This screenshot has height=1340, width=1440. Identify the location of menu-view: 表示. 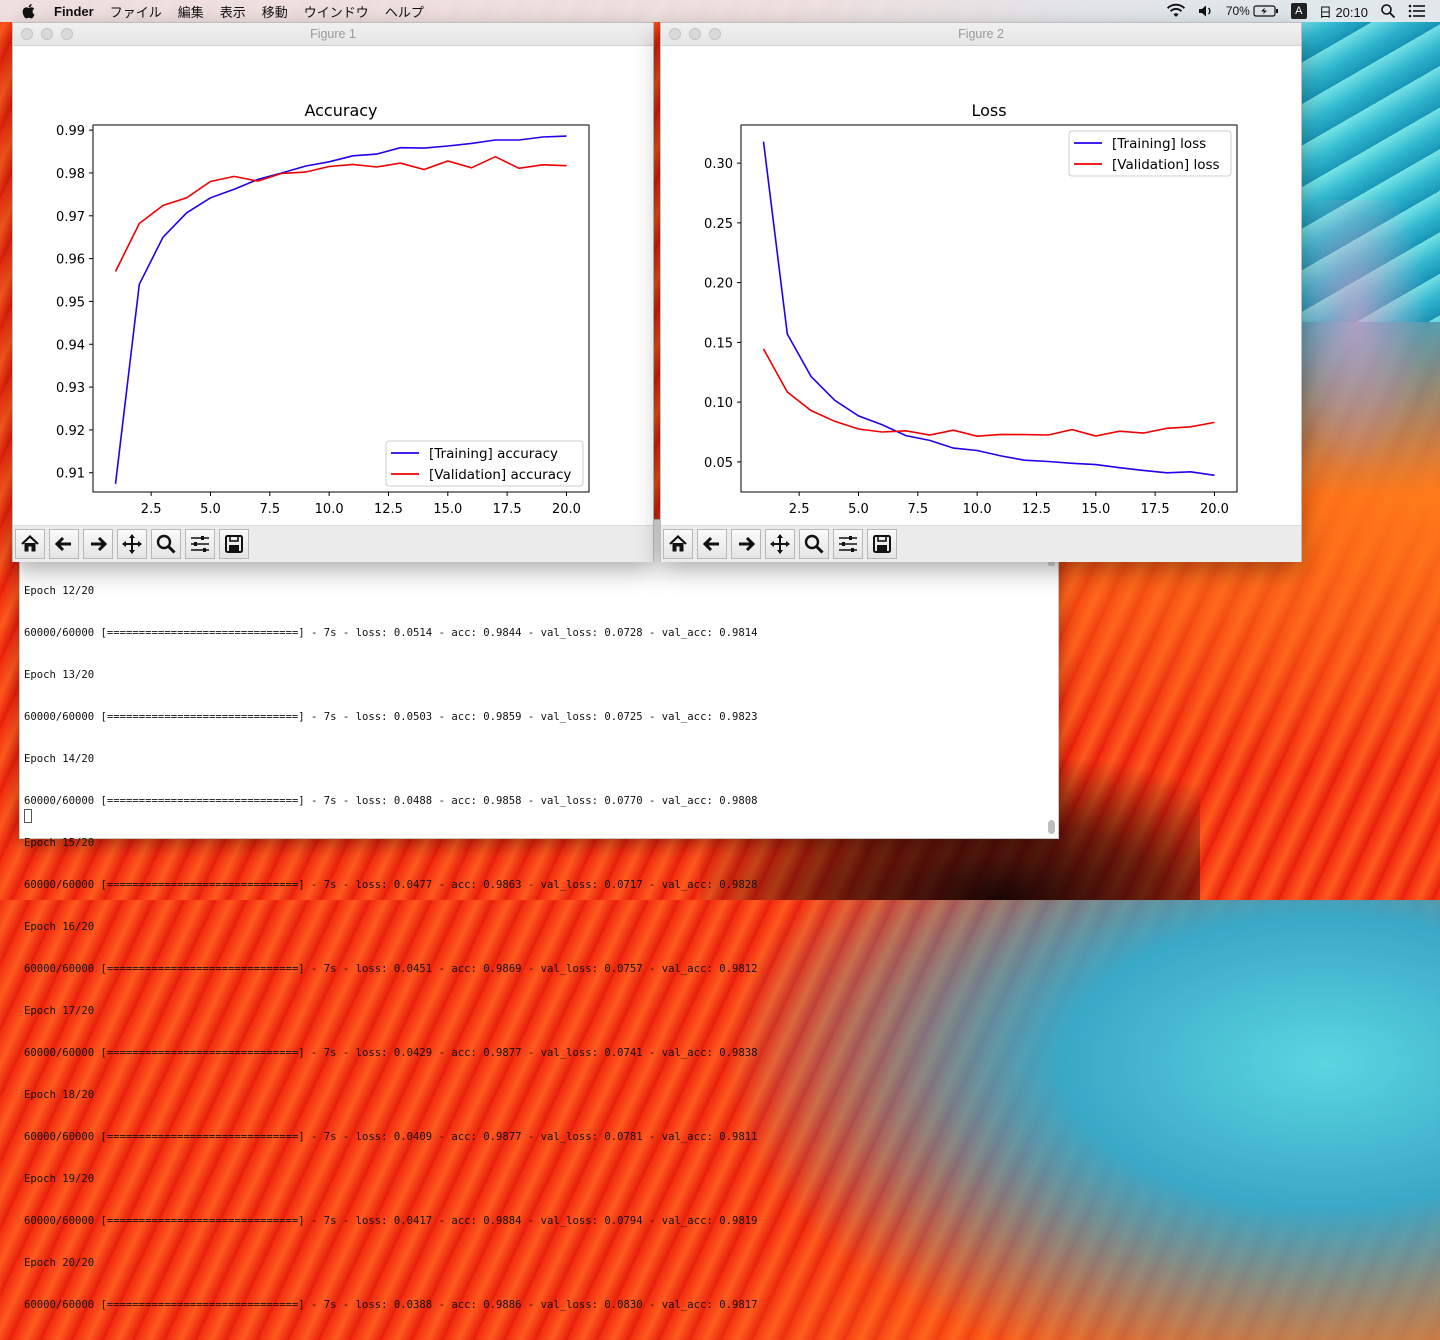
(233, 11).